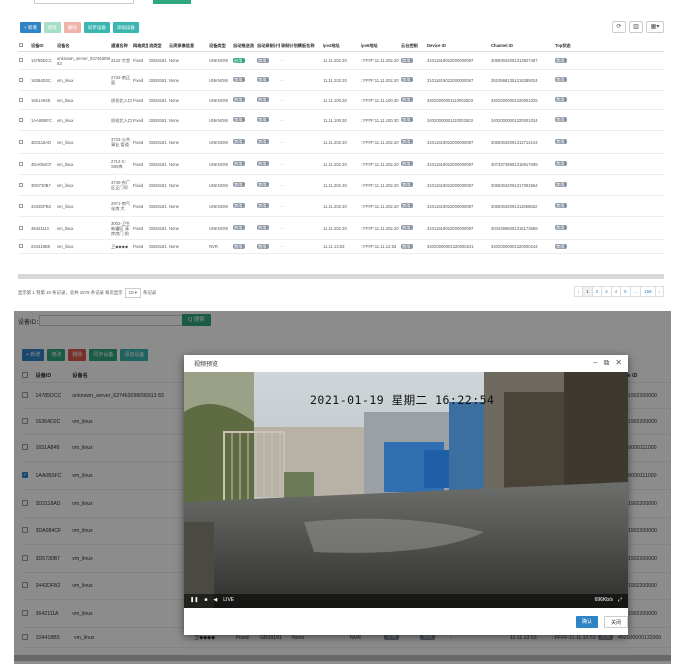  I want to click on add-device-button: 添加设备, so click(125, 27).